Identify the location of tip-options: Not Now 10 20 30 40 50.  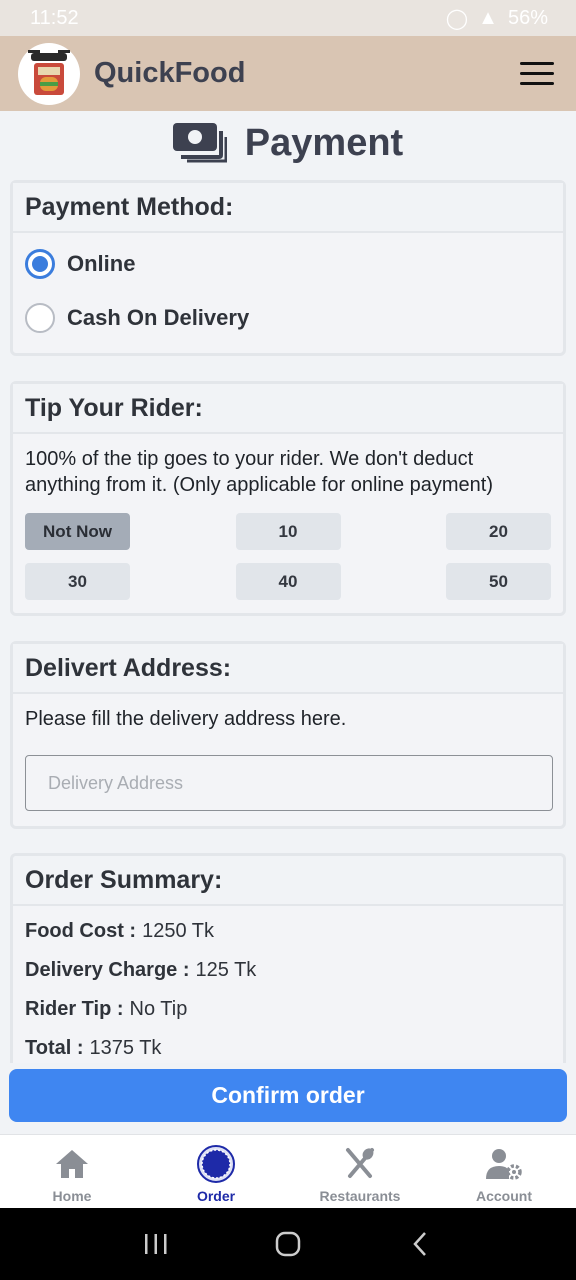
(288, 556).